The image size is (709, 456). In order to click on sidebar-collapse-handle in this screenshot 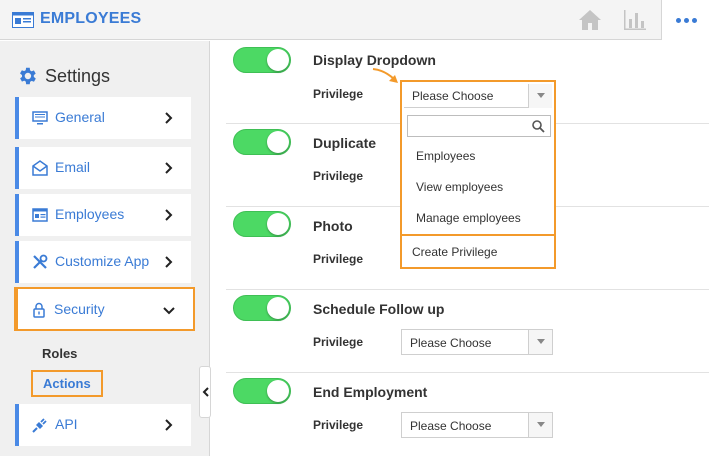, I will do `click(205, 392)`.